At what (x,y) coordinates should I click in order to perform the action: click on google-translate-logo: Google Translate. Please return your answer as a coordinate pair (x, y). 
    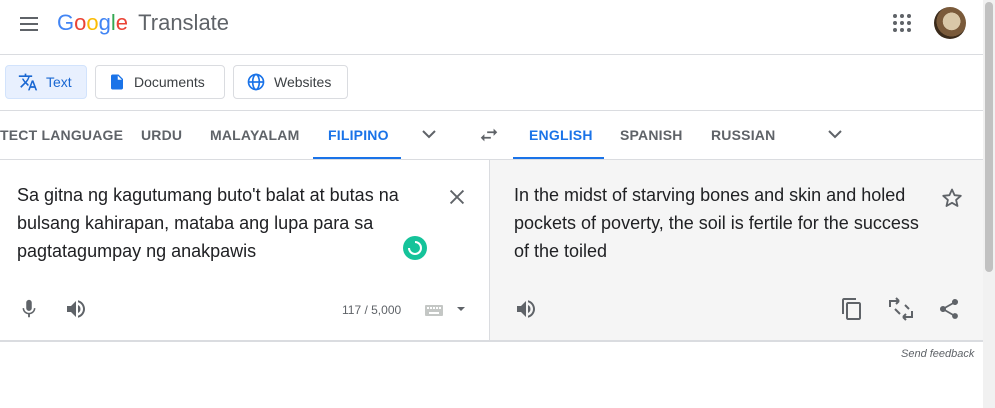
    Looking at the image, I should click on (143, 23).